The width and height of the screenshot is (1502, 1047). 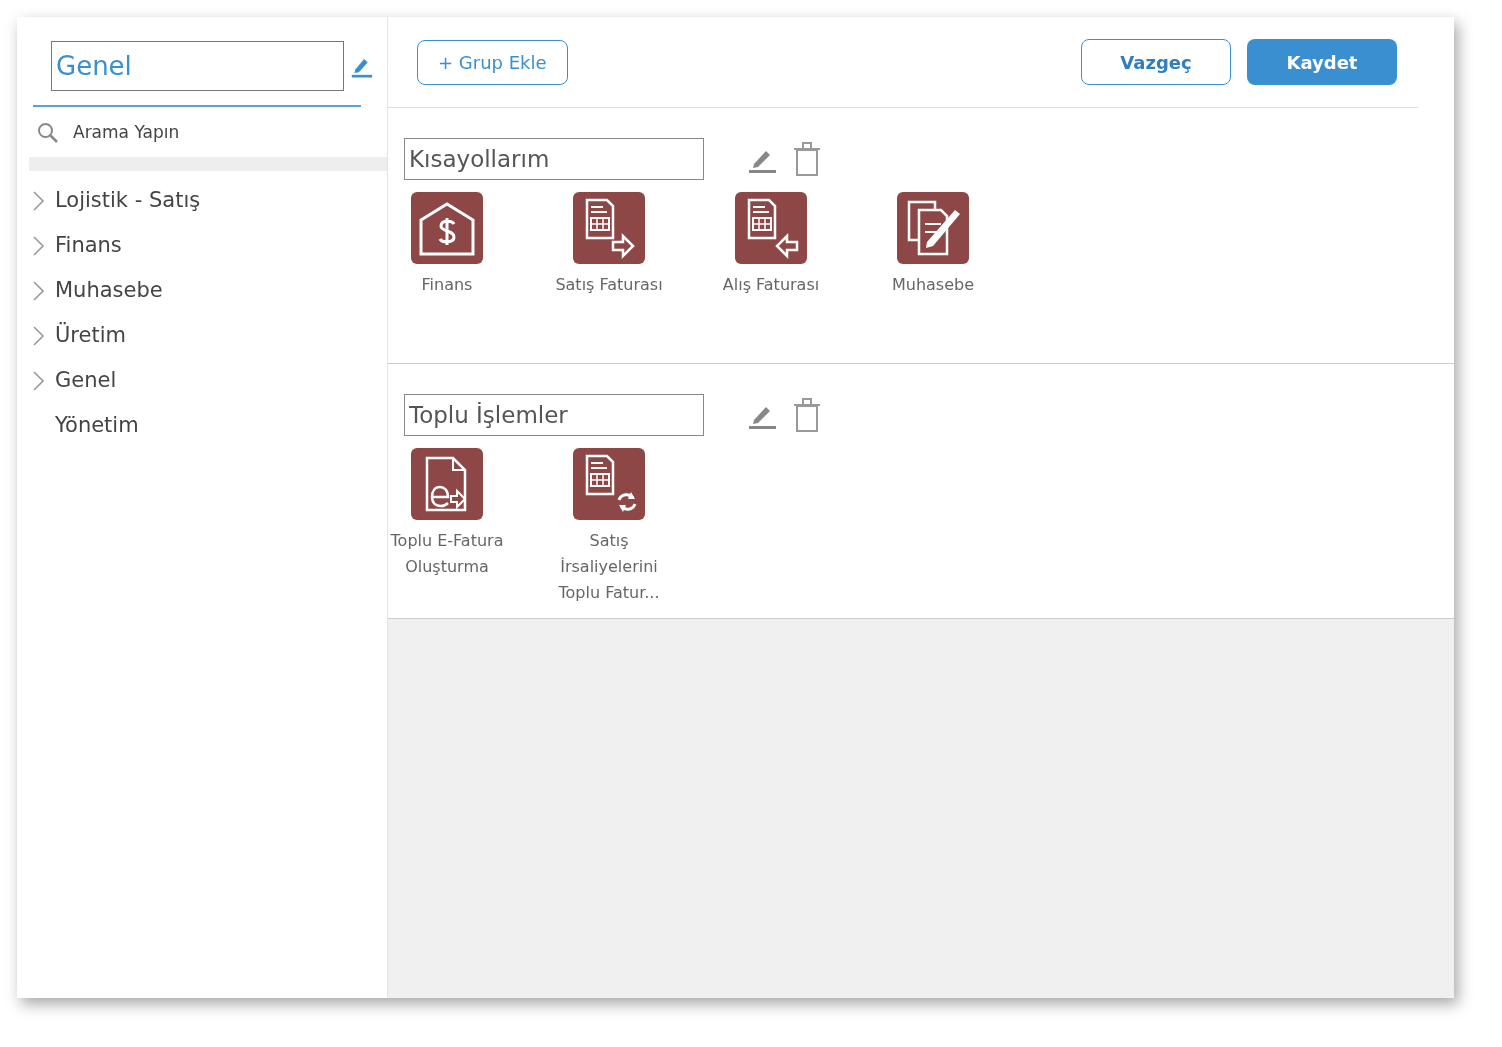 What do you see at coordinates (554, 415) in the screenshot?
I see `group-name-field: Toplu İşlemler` at bounding box center [554, 415].